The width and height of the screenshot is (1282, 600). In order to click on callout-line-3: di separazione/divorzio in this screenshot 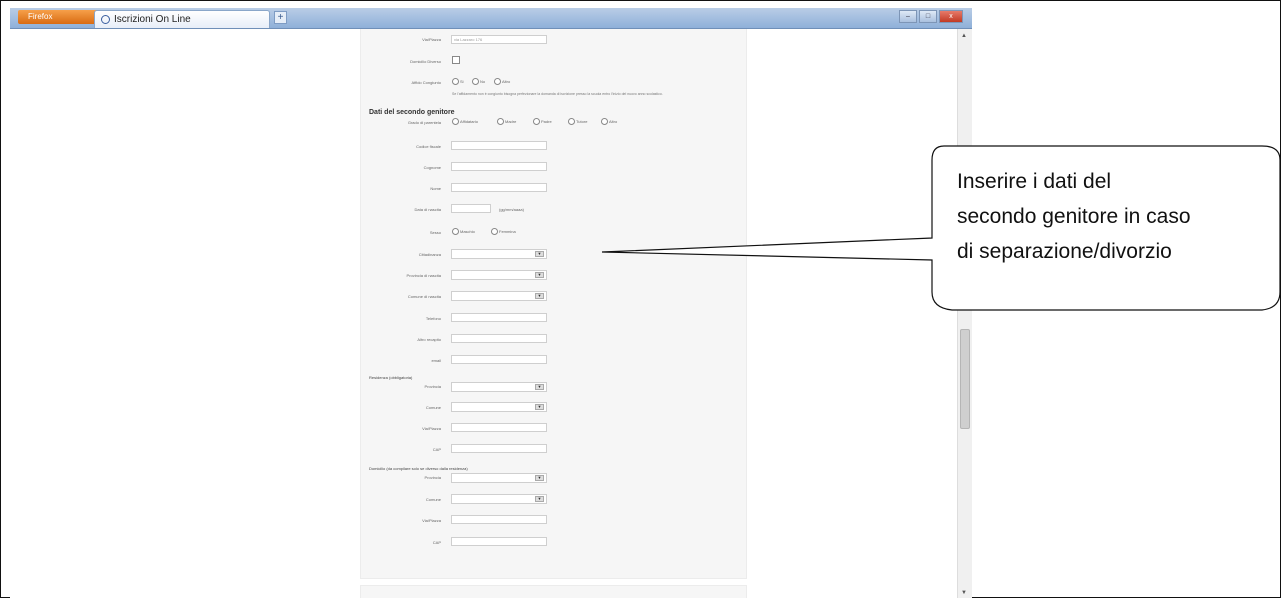, I will do `click(1064, 251)`.